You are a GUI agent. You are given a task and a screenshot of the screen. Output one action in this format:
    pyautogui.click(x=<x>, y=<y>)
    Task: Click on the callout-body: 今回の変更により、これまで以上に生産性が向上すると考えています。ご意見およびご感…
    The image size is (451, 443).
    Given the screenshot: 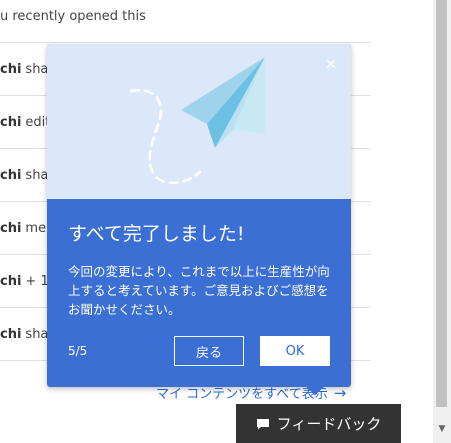 What is the action you would take?
    pyautogui.click(x=199, y=290)
    